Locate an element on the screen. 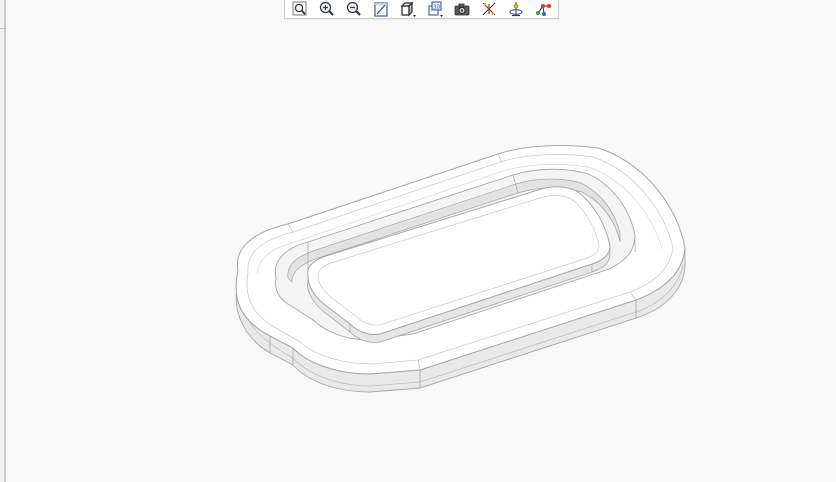 This screenshot has height=482, width=836. named-views-button: 3D is located at coordinates (435, 9).